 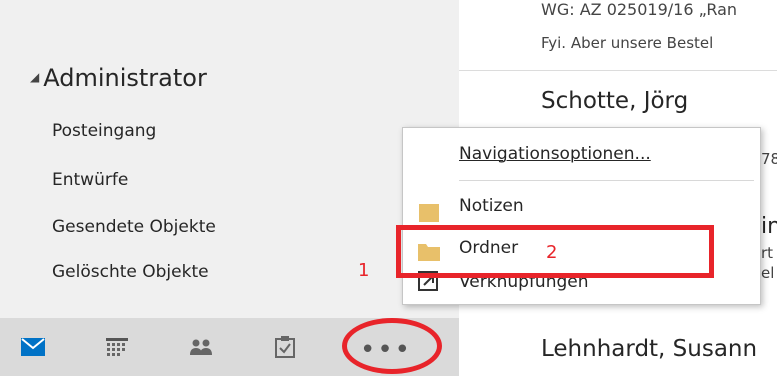 What do you see at coordinates (606, 180) in the screenshot?
I see `menu-separator` at bounding box center [606, 180].